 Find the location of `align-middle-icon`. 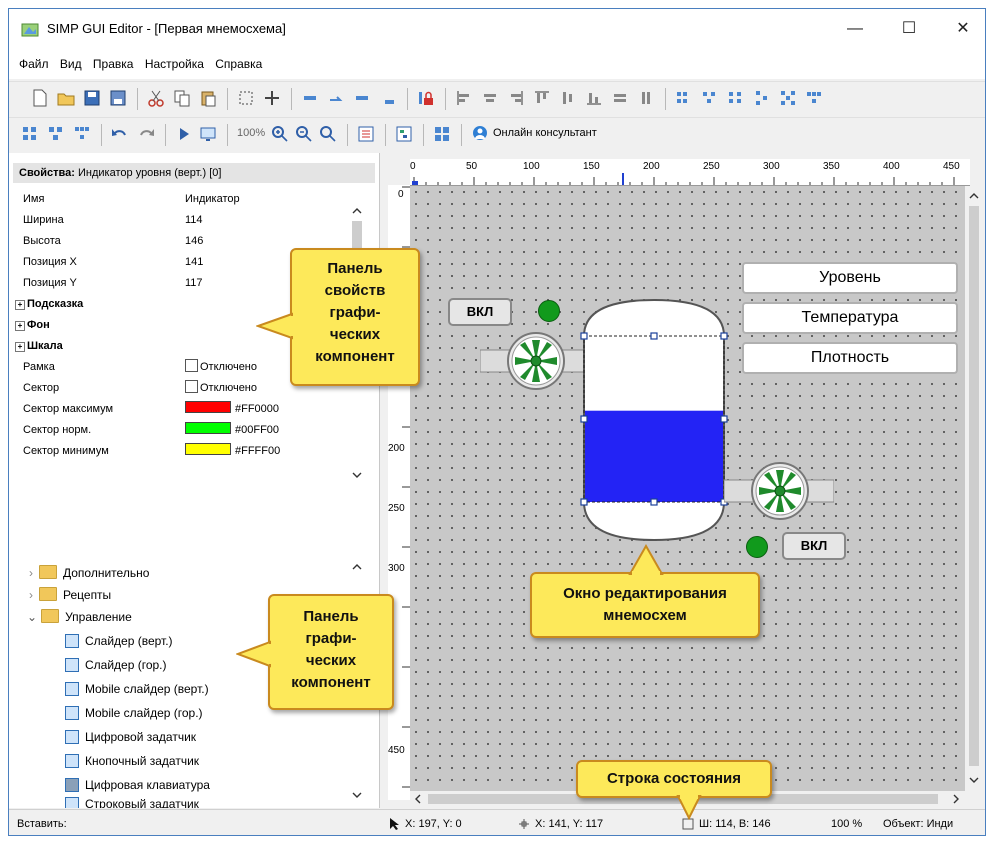

align-middle-icon is located at coordinates (568, 98).